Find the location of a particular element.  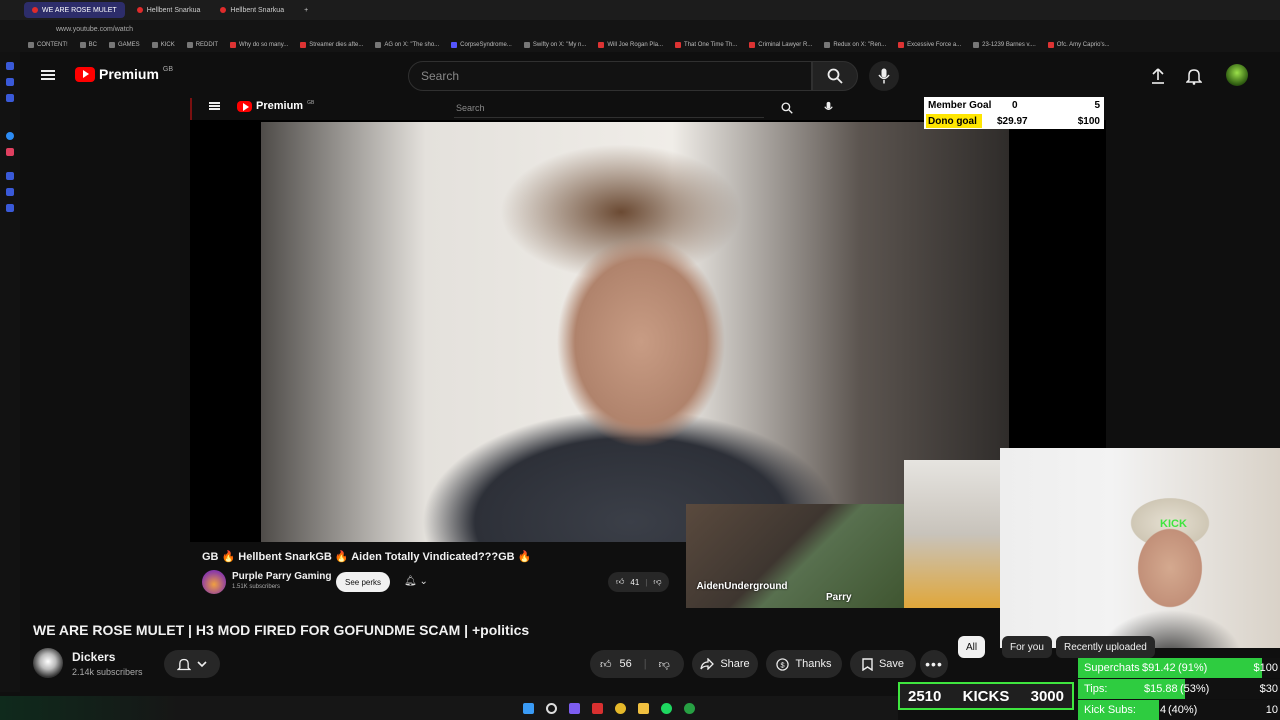

guest-camera-feed: AidenUnderground Parry is located at coordinates (796, 556).